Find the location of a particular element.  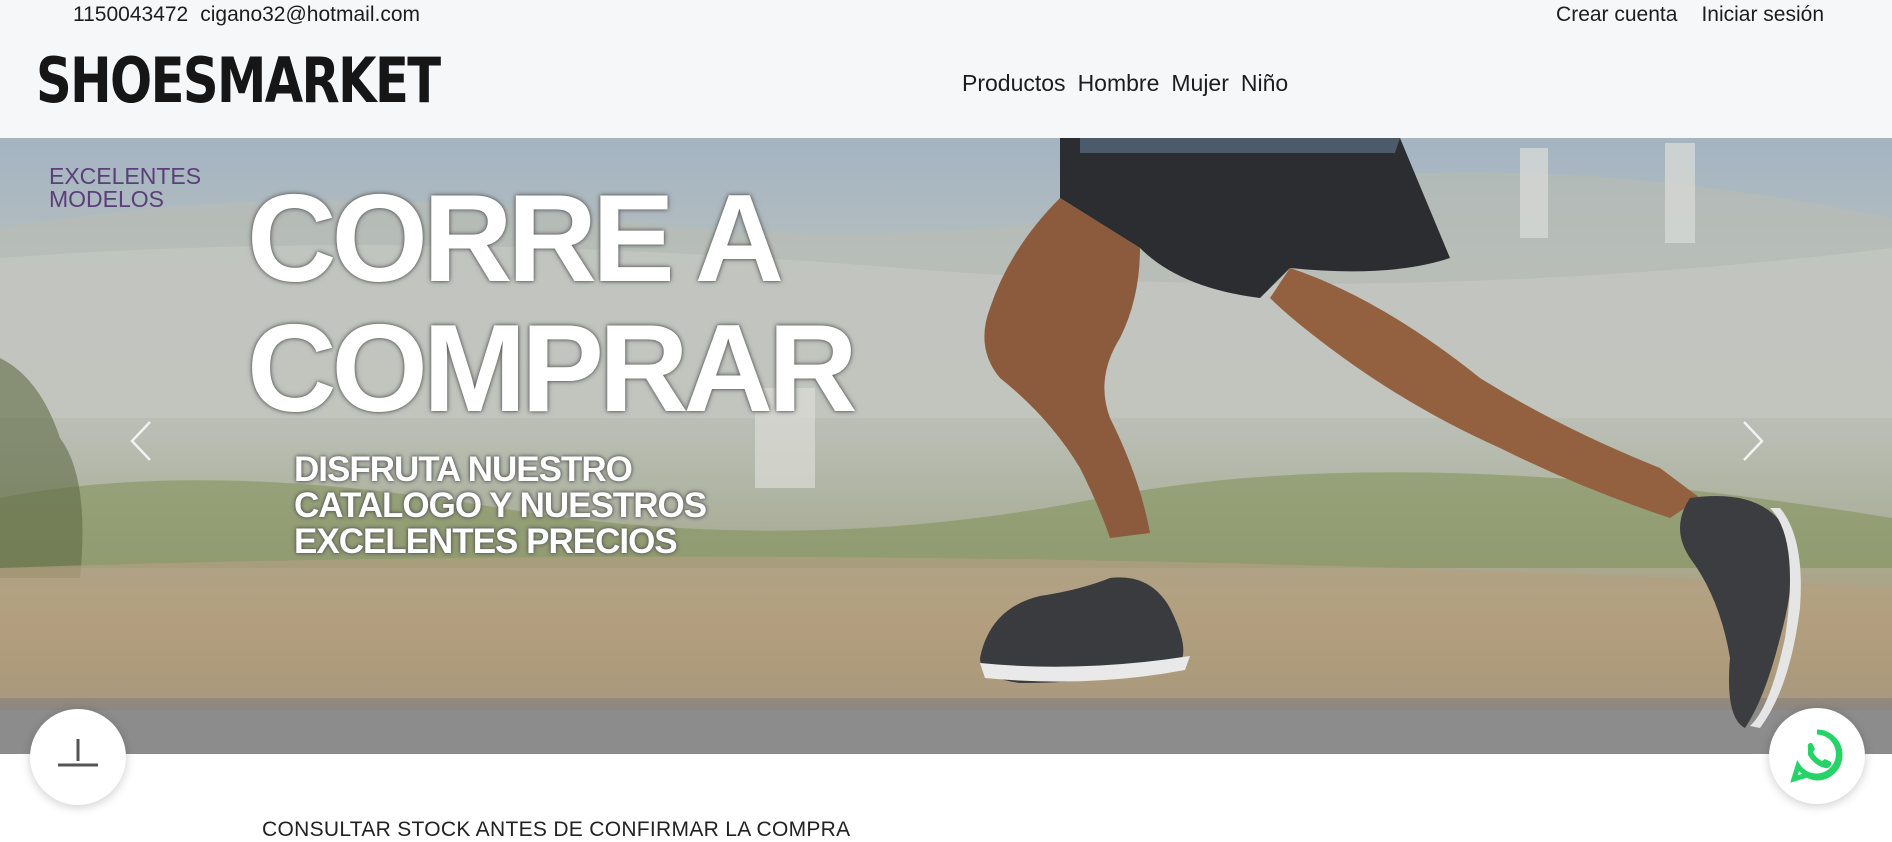

nav-item-mujer: Mujer is located at coordinates (1200, 83).